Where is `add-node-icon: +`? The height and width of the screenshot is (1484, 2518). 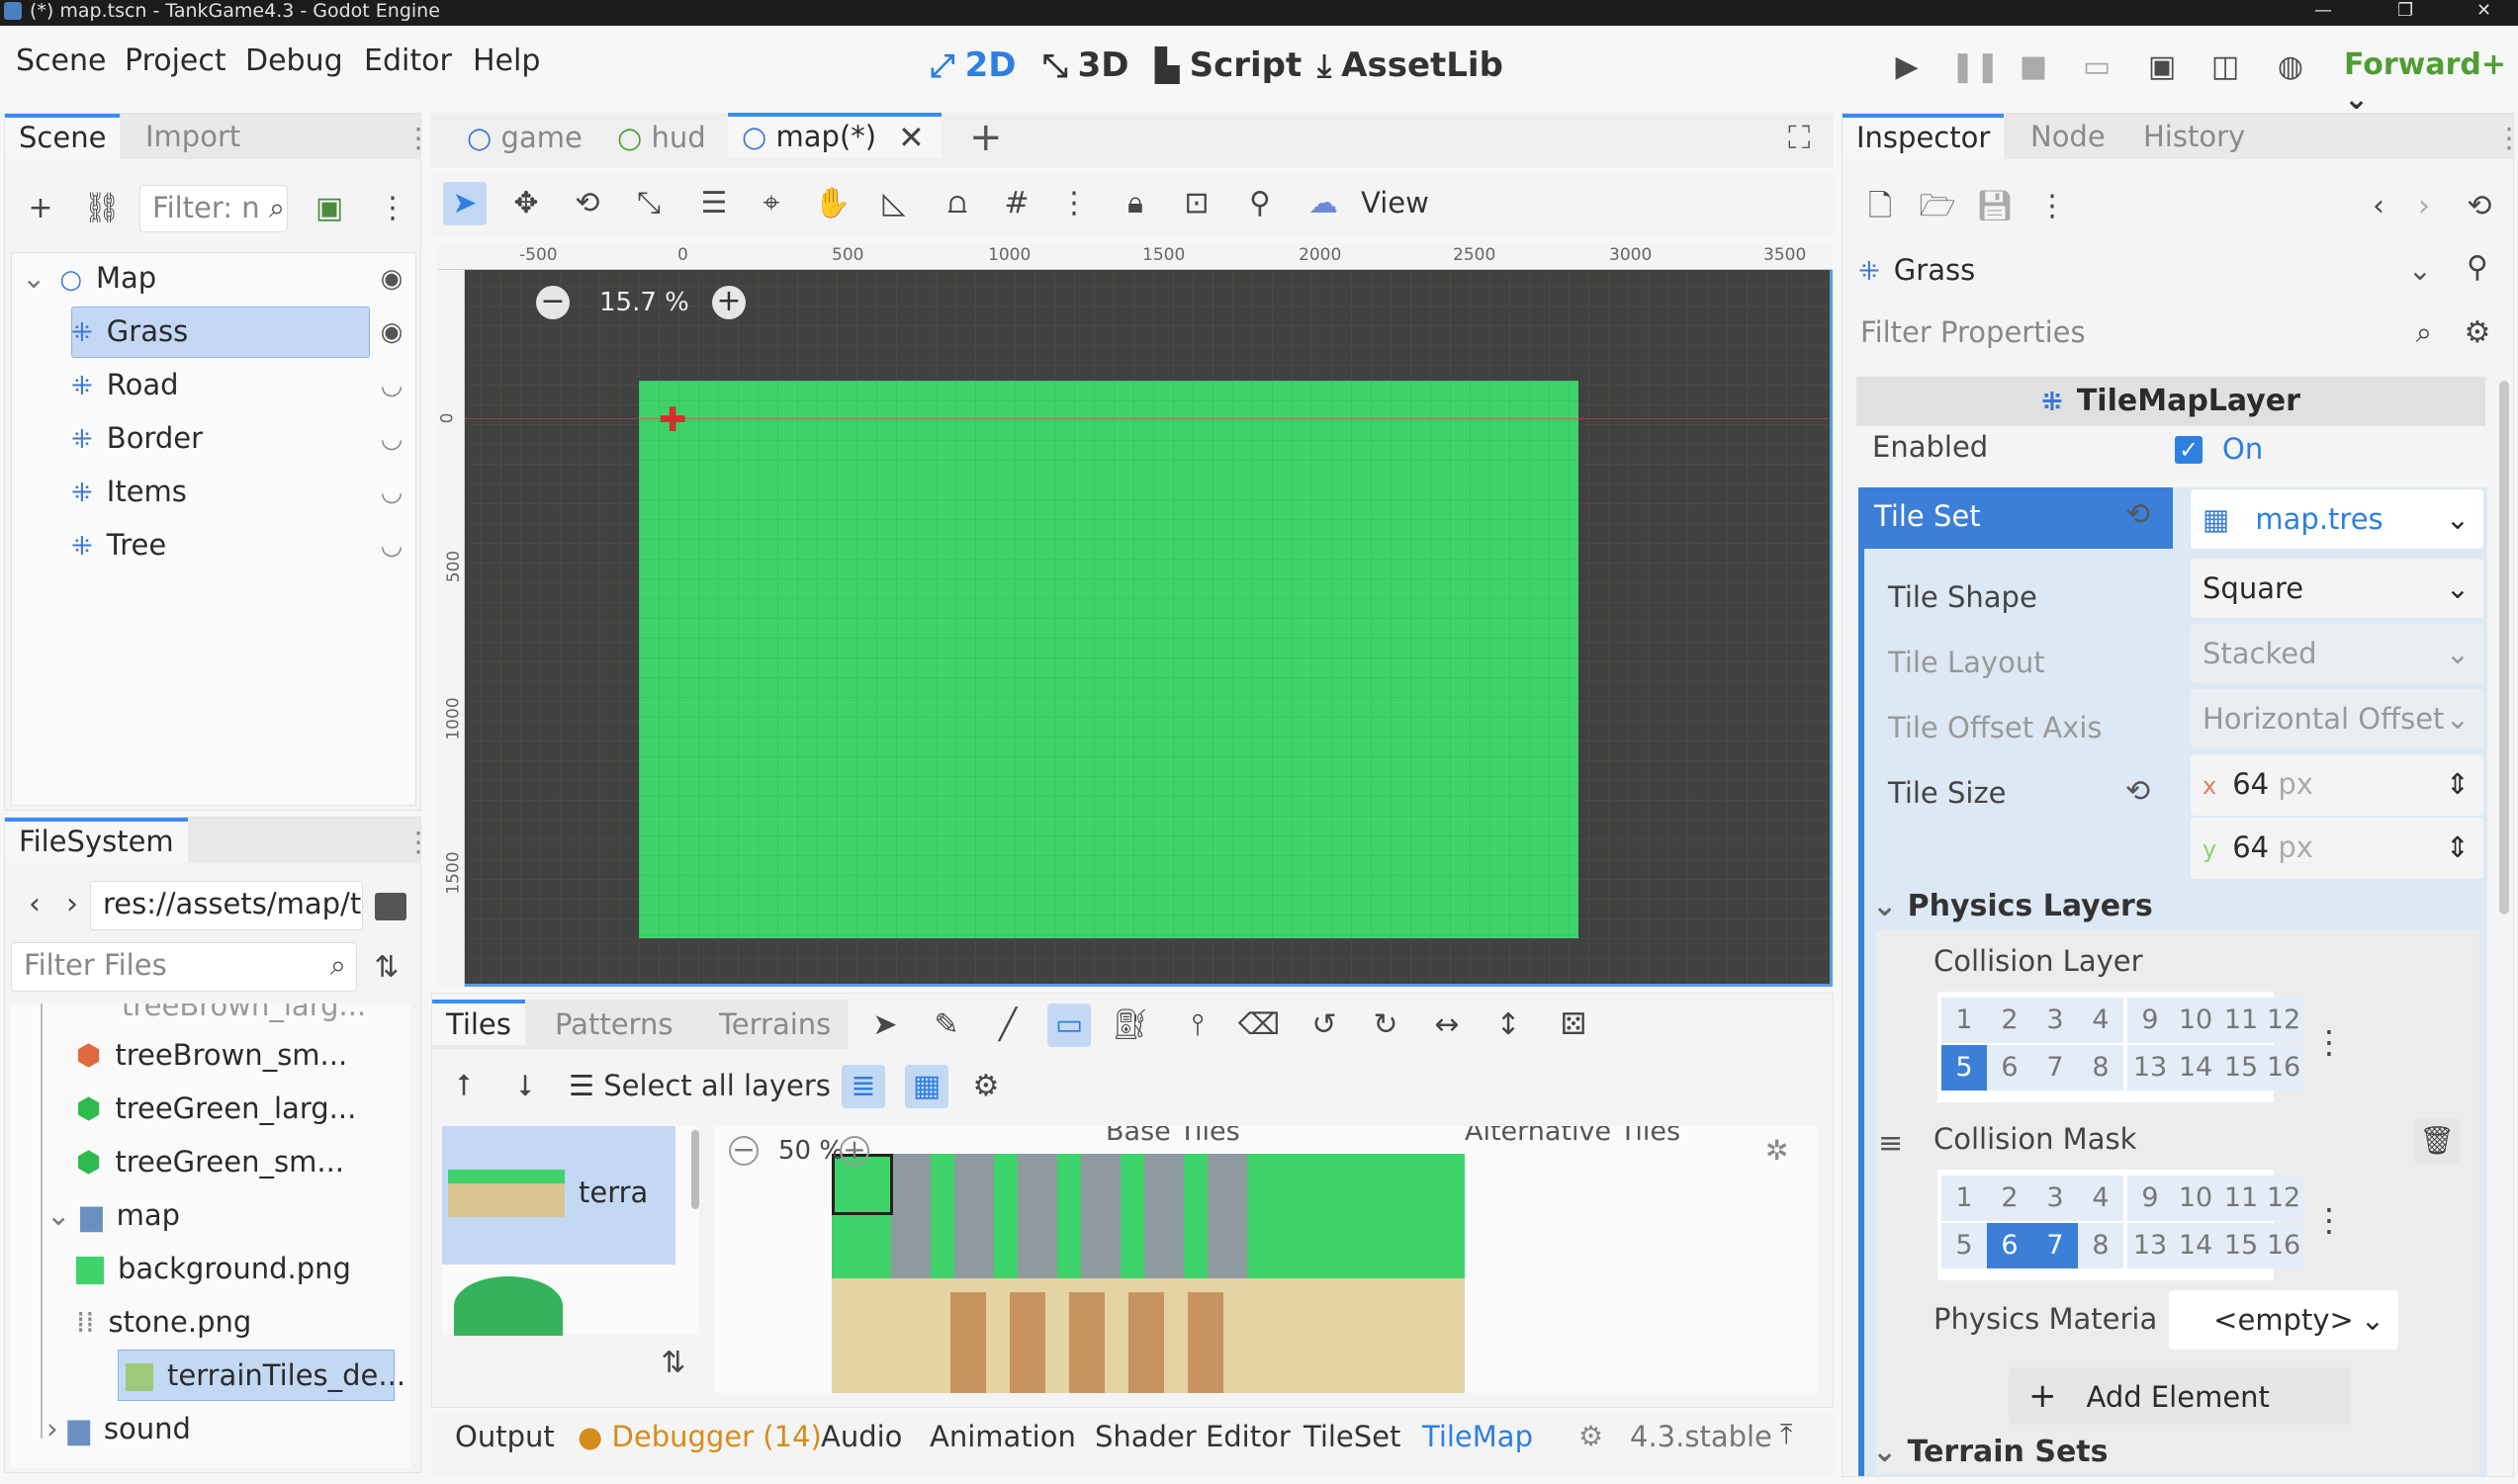 add-node-icon: + is located at coordinates (40, 208).